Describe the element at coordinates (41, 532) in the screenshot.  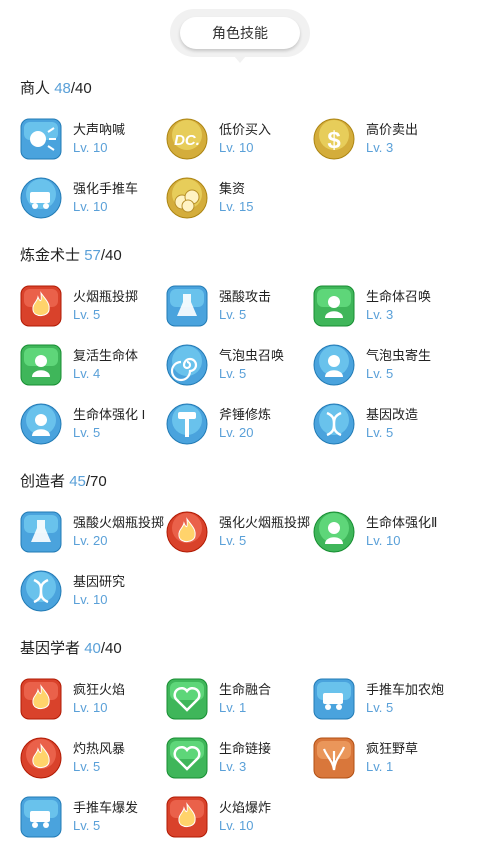
I see `acid-bomb-icon` at that location.